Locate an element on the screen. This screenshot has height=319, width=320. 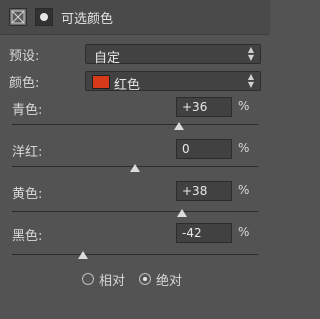
yellow-value: +38 is located at coordinates (195, 191).